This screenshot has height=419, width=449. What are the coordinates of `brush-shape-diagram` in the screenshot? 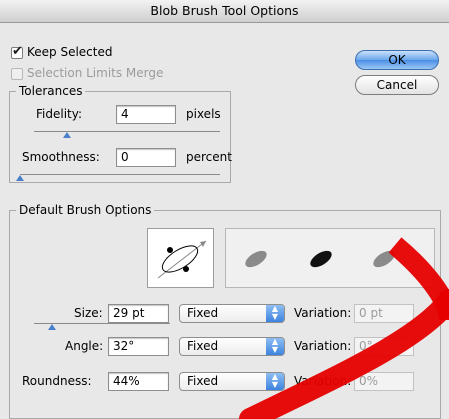 It's located at (182, 259).